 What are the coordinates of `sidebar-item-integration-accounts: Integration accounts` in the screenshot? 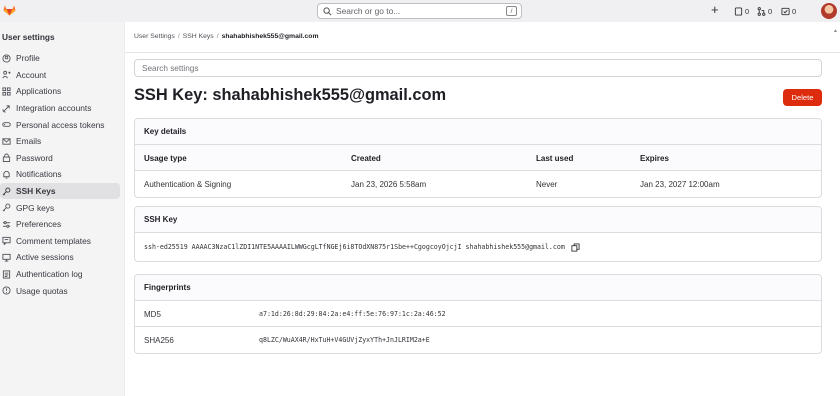 It's located at (60, 108).